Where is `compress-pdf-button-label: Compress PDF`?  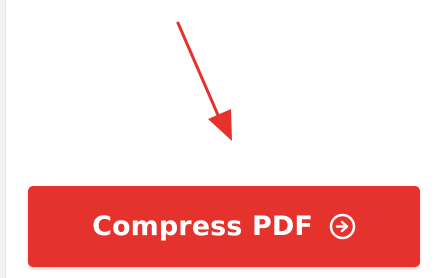
compress-pdf-button-label: Compress PDF is located at coordinates (202, 226).